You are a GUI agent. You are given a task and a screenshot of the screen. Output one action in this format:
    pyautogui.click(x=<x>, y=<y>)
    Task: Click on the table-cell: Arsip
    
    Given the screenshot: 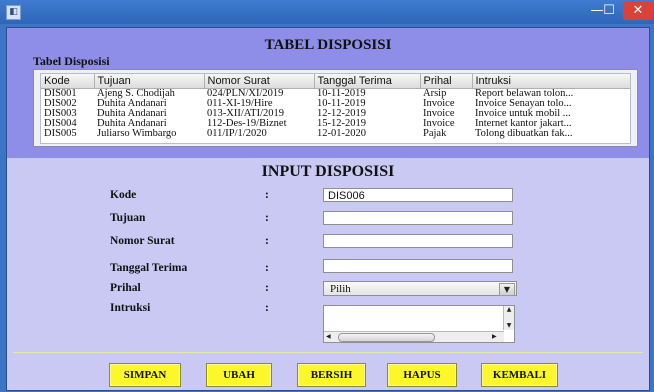 What is the action you would take?
    pyautogui.click(x=435, y=93)
    